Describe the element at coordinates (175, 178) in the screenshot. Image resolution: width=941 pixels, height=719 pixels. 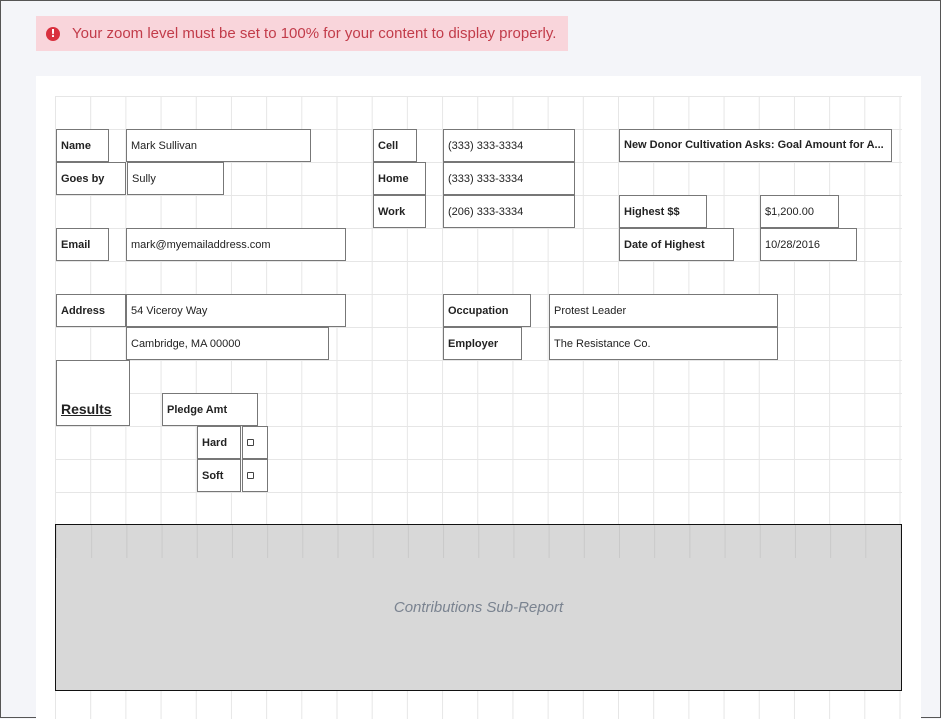
I see `goes-by-field: Sully` at that location.